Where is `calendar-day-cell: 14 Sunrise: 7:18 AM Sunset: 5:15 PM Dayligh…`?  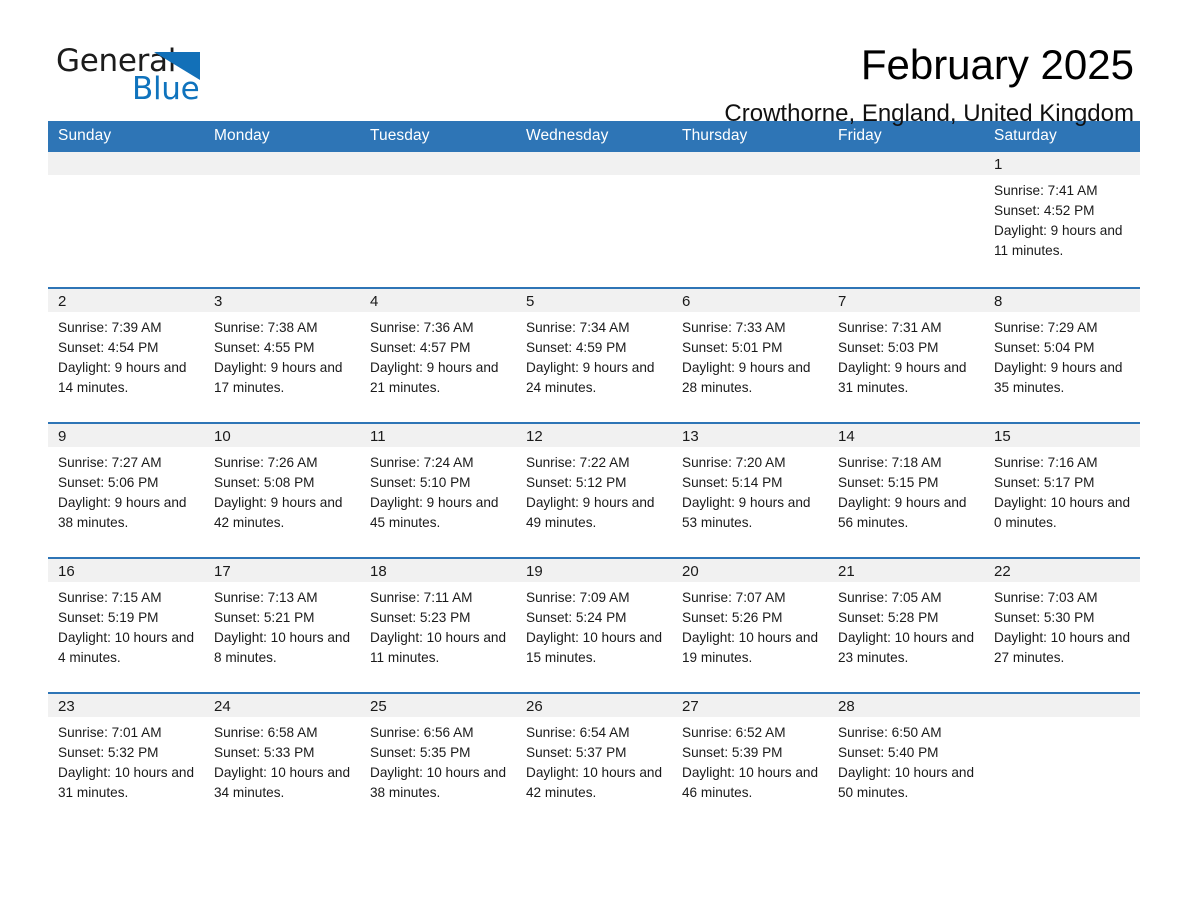 calendar-day-cell: 14 Sunrise: 7:18 AM Sunset: 5:15 PM Dayligh… is located at coordinates (906, 490).